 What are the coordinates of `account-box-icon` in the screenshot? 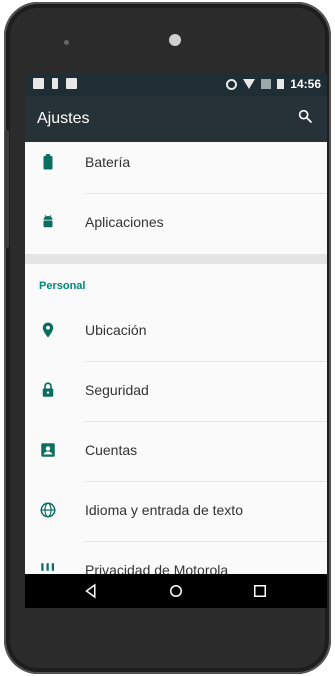 It's located at (48, 450).